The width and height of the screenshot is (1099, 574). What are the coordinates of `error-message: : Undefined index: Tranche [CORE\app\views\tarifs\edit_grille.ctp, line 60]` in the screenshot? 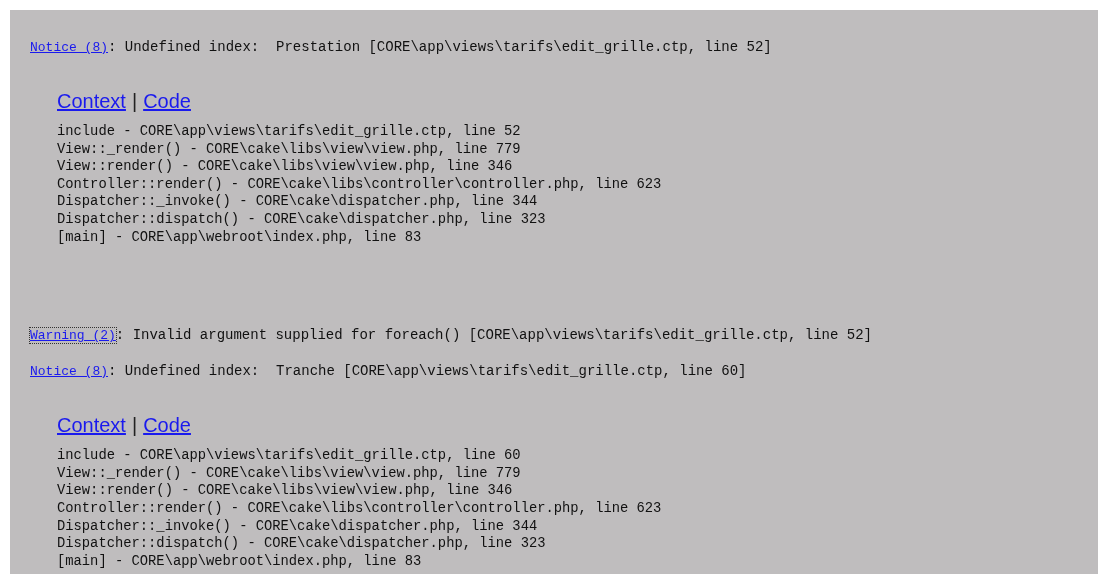 It's located at (427, 371).